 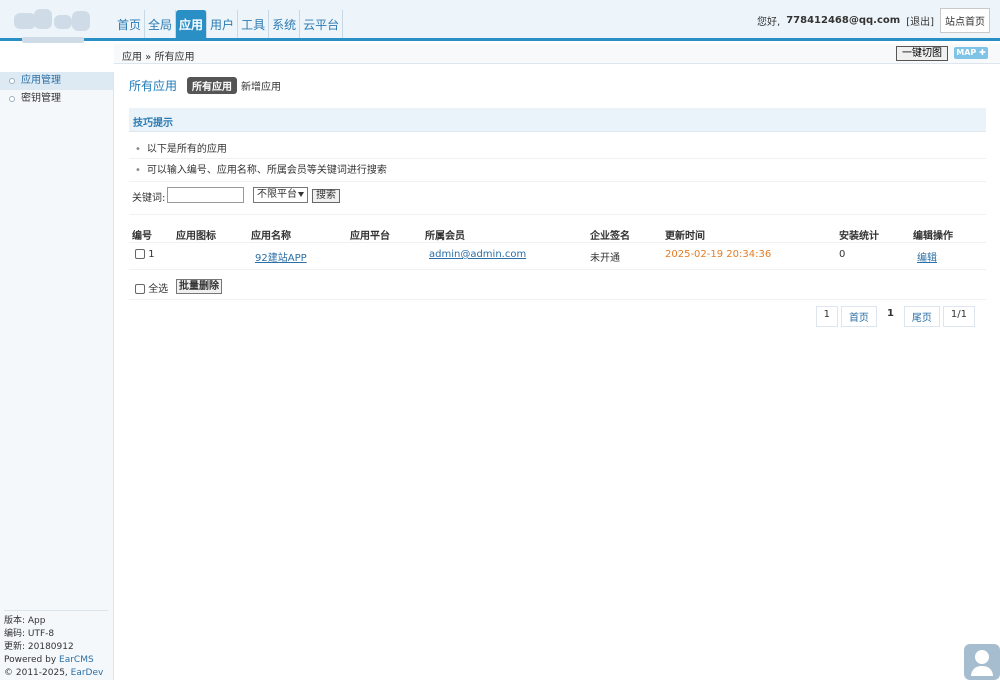 I want to click on logout-link: [退出], so click(x=920, y=20).